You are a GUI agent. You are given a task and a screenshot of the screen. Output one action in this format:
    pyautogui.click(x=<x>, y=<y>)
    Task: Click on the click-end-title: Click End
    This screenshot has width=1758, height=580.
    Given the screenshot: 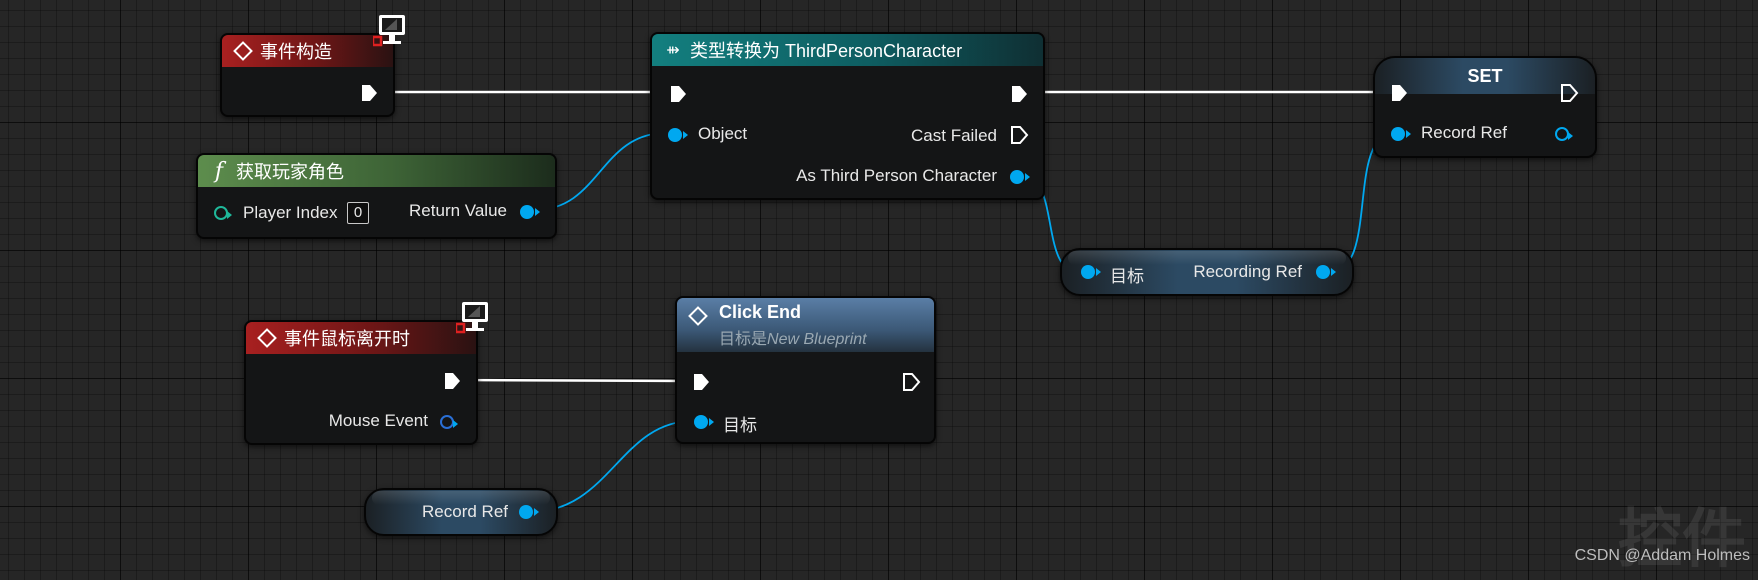 What is the action you would take?
    pyautogui.click(x=760, y=312)
    